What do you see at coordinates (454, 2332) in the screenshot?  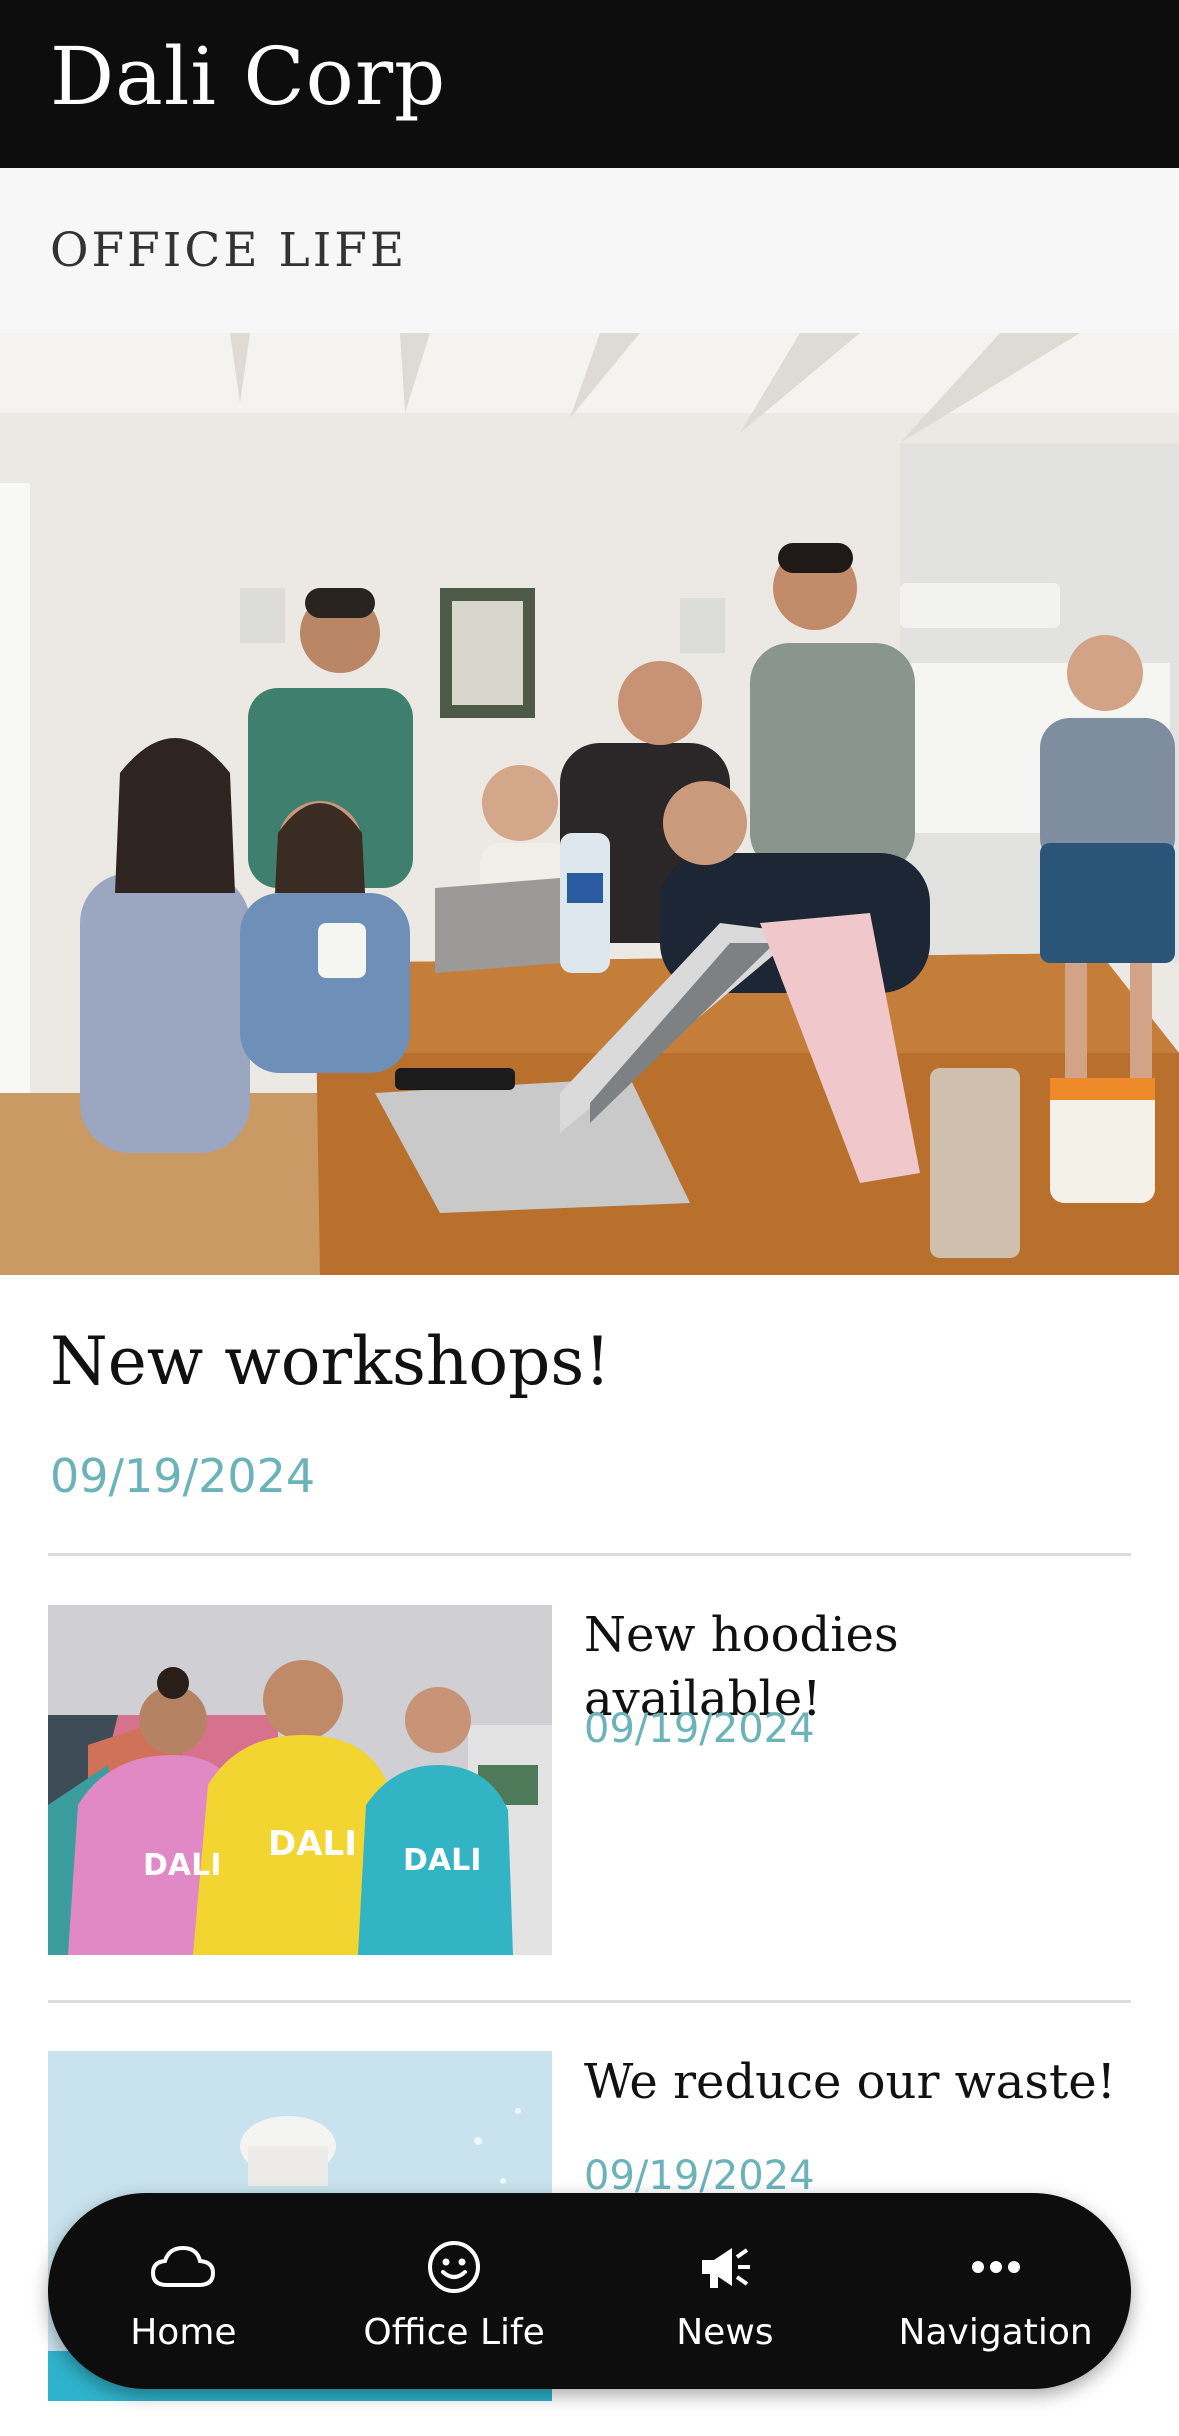 I see `nav-label: Office Life` at bounding box center [454, 2332].